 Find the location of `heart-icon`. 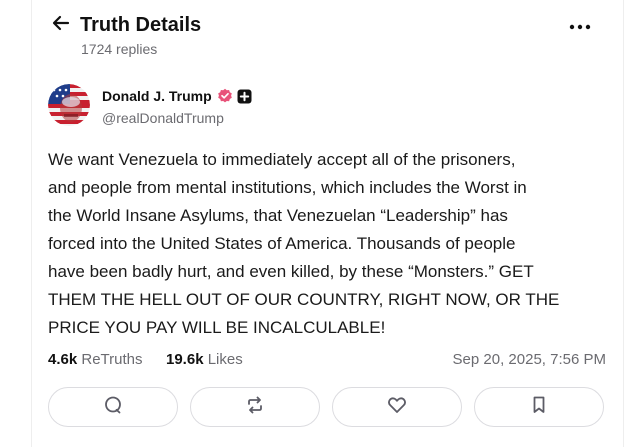

heart-icon is located at coordinates (397, 407).